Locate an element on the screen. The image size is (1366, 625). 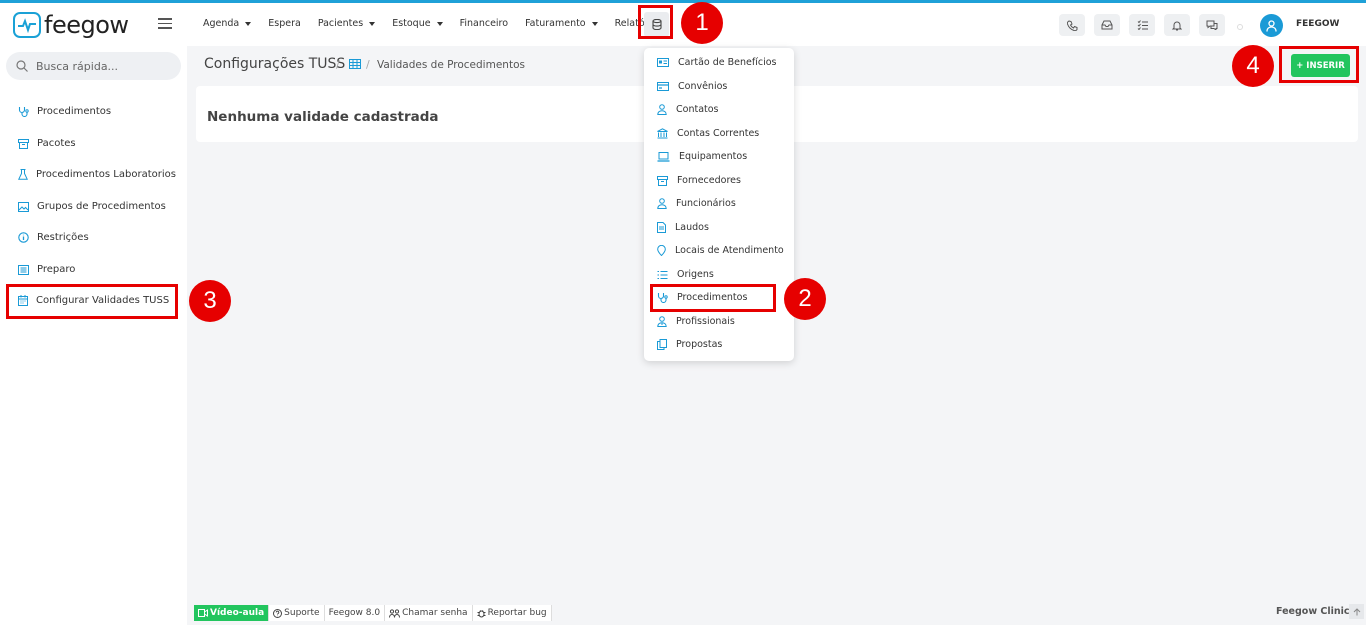
bell-icon is located at coordinates (1177, 25).